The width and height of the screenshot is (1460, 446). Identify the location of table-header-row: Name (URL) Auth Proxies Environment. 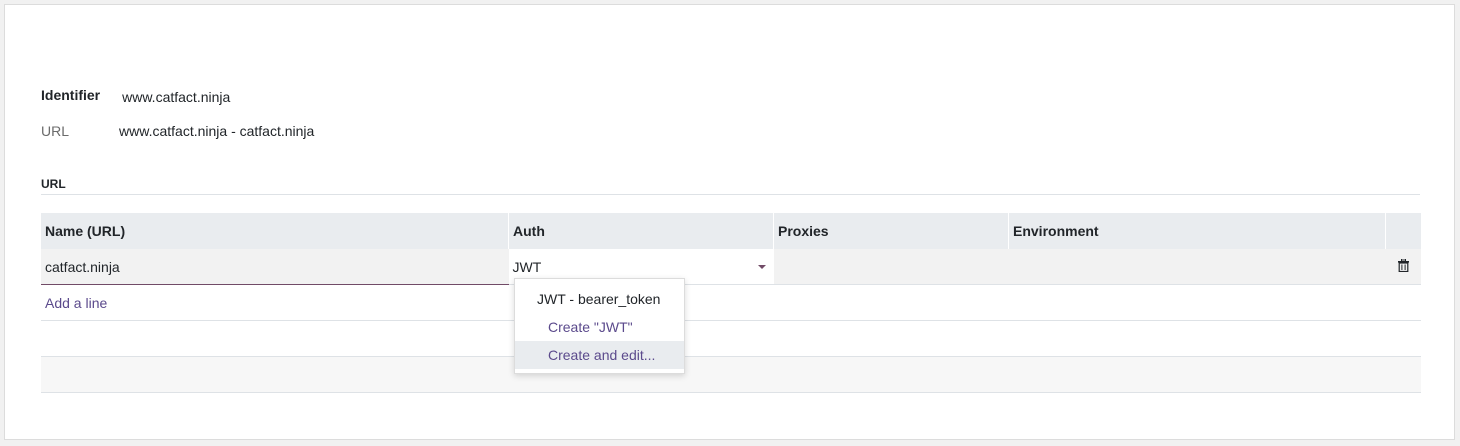
(731, 231).